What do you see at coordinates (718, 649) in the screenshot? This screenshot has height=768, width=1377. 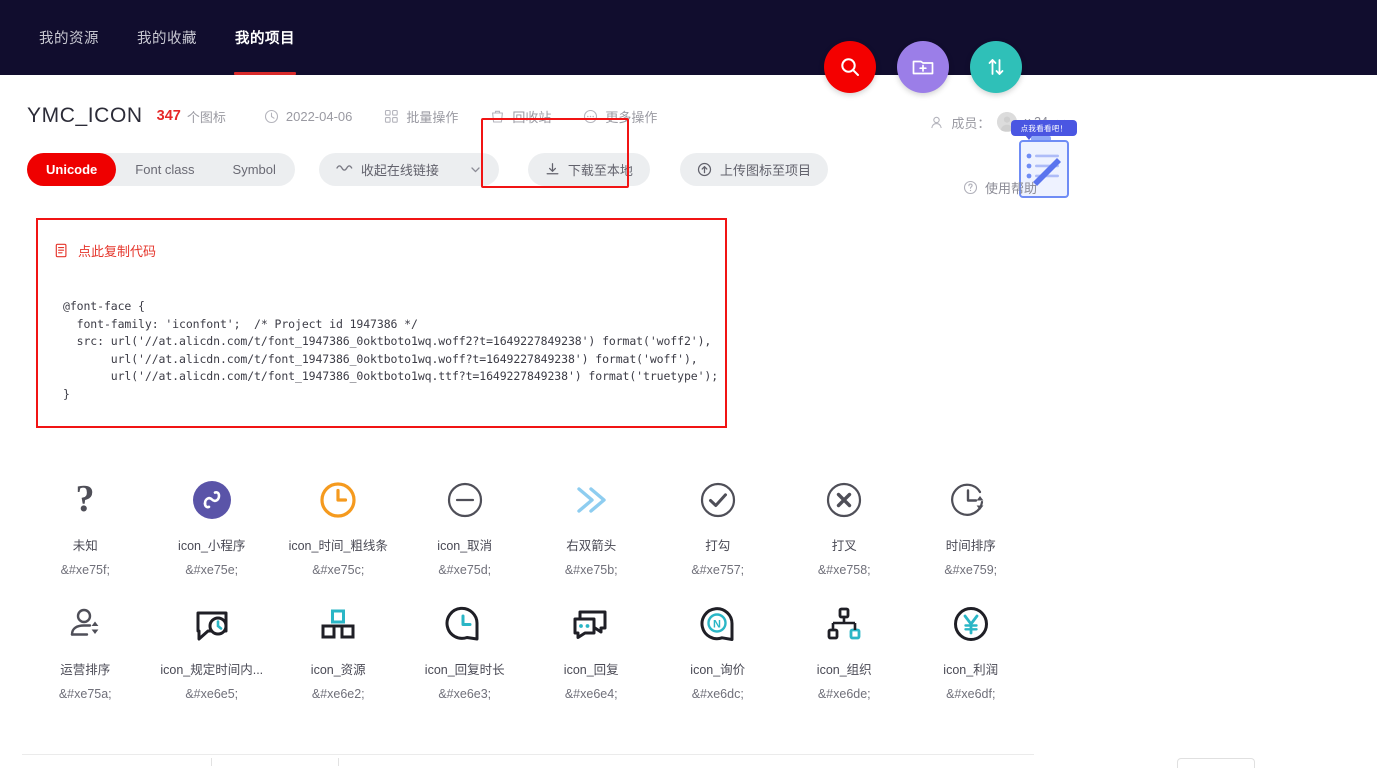 I see `icon-cell: N icon_询价 &#xe6dc;` at bounding box center [718, 649].